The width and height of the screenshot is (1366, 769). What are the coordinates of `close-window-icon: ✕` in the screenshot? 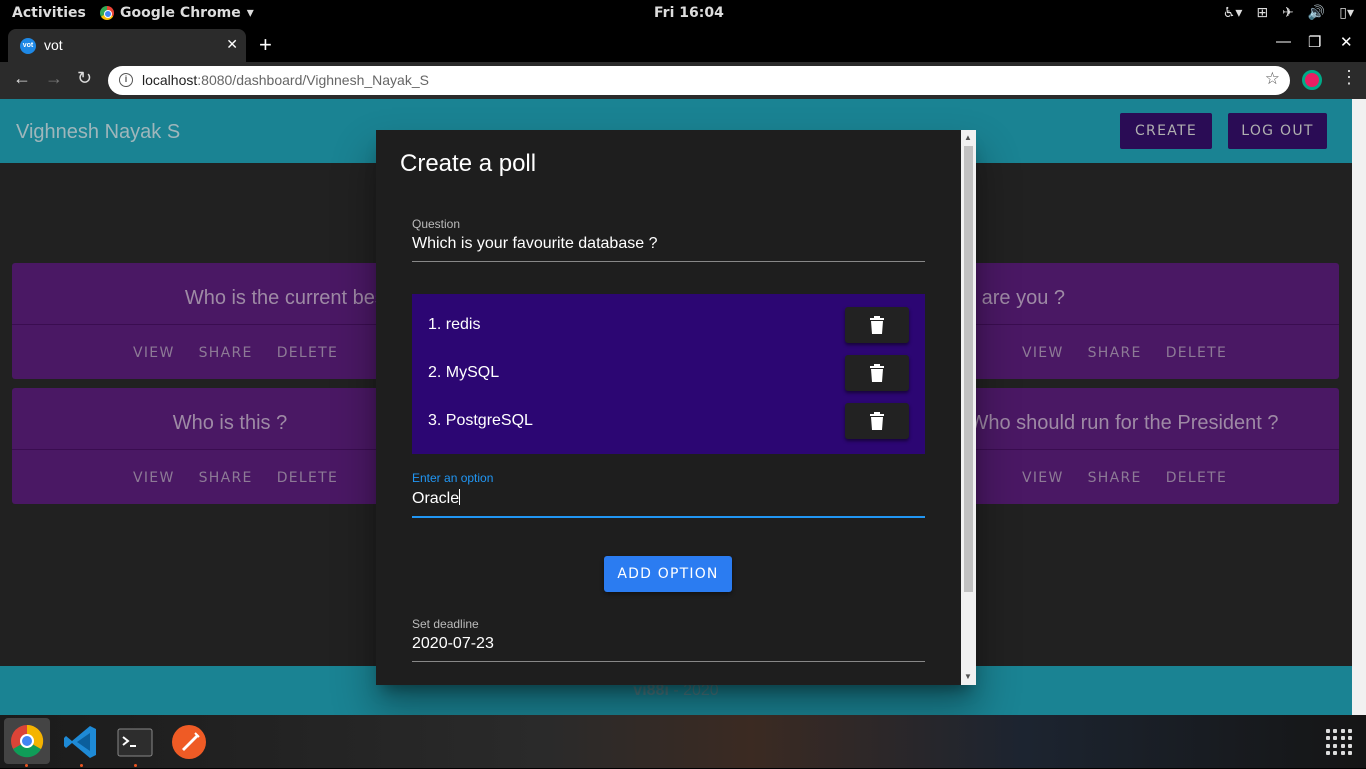 It's located at (1346, 42).